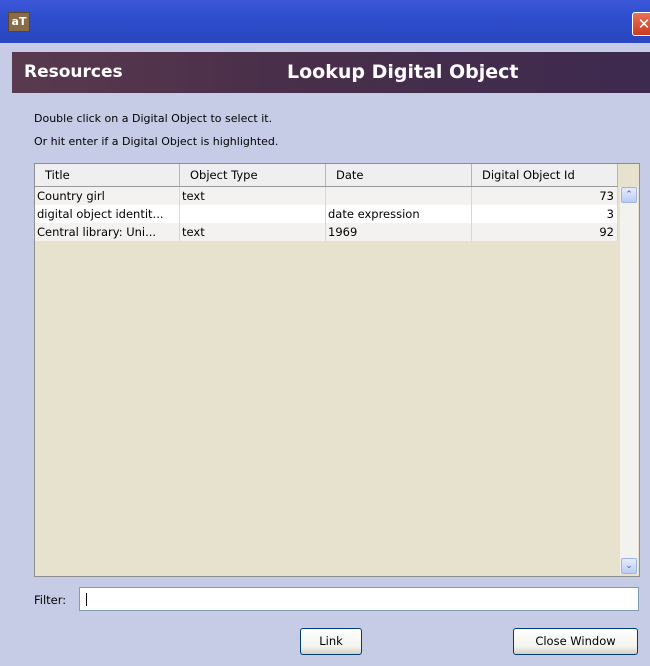 Image resolution: width=650 pixels, height=666 pixels. I want to click on table-header: Title Object Type Date Digital Object Id, so click(326, 175).